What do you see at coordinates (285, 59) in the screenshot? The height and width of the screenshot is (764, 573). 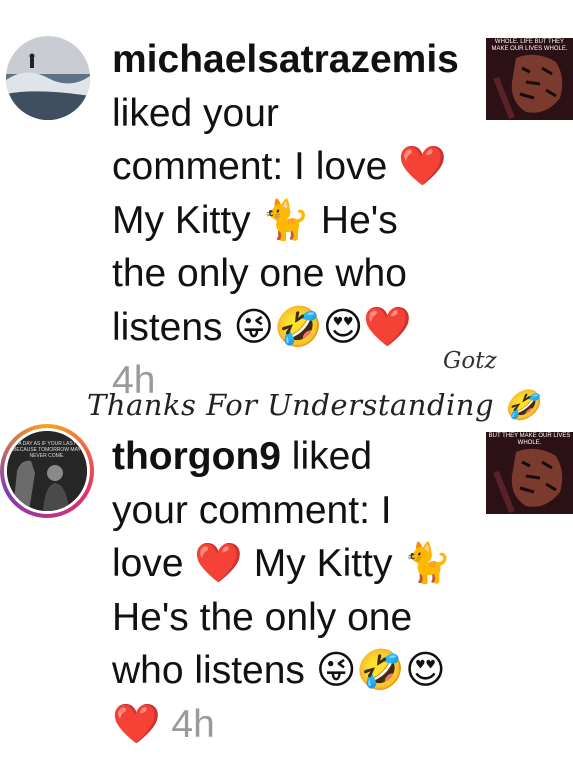 I see `username-link: michaelsatrazemis` at bounding box center [285, 59].